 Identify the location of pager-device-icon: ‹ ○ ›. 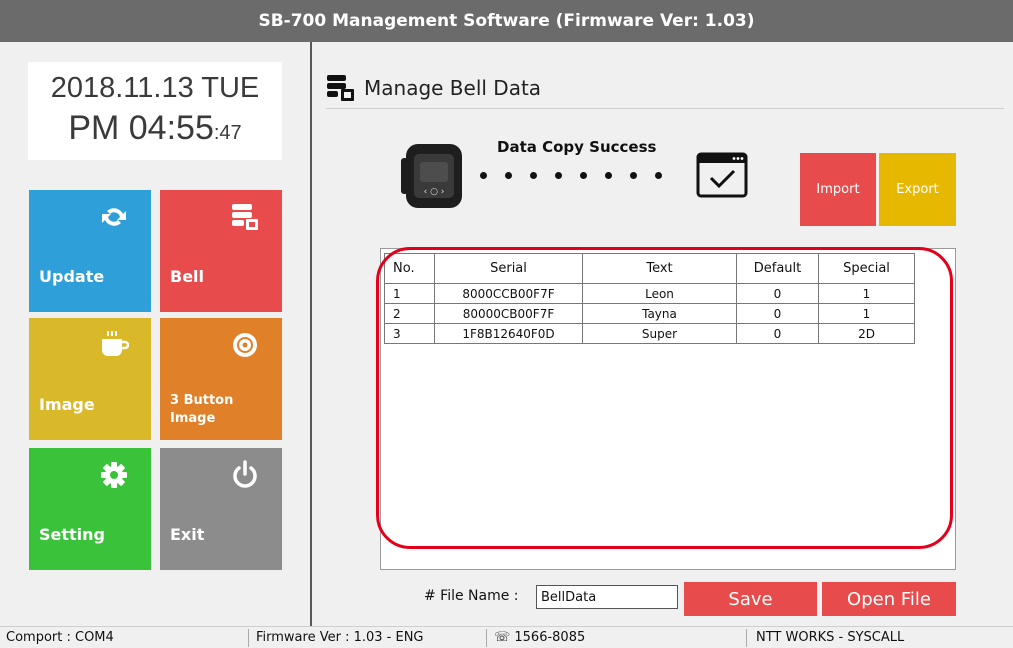
(431, 176).